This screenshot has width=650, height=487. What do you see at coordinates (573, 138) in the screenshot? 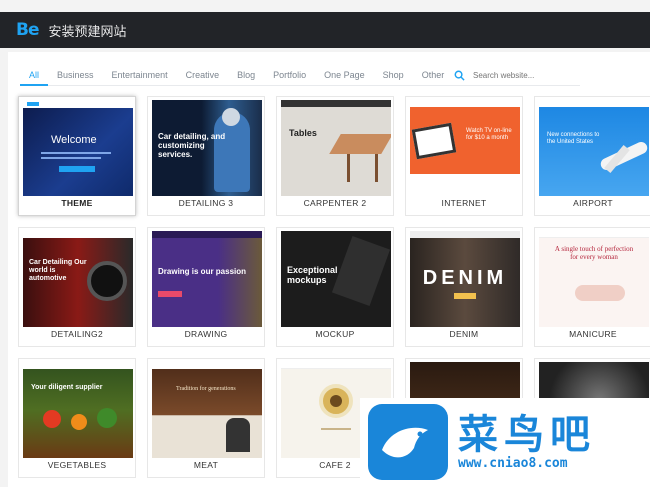
I see `site-headline: New connections to the United States` at bounding box center [573, 138].